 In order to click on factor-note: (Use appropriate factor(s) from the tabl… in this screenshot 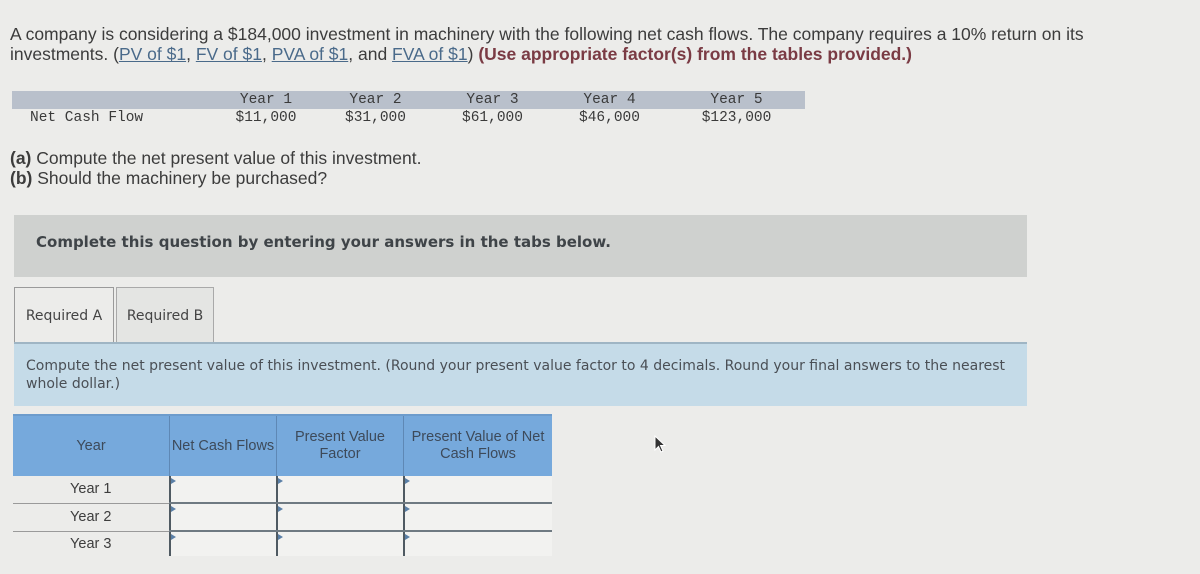, I will do `click(695, 54)`.